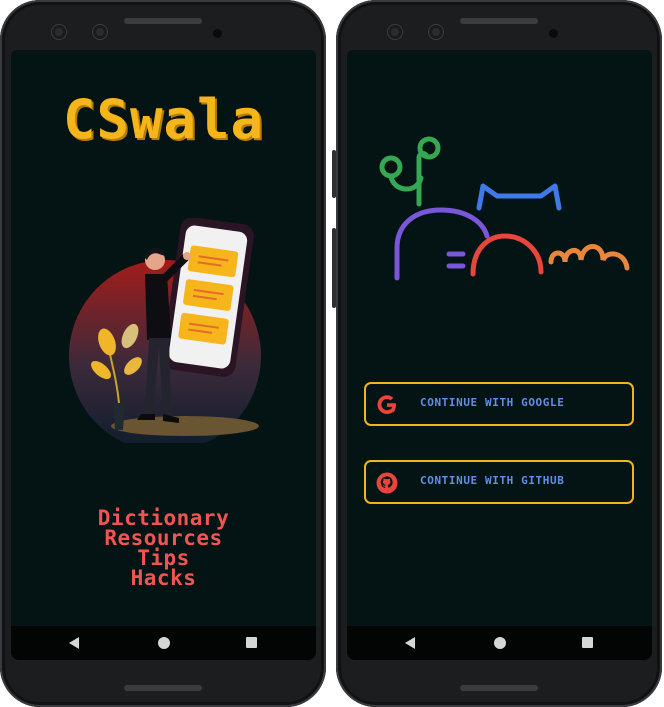  I want to click on app-title: CSwala, so click(163, 119).